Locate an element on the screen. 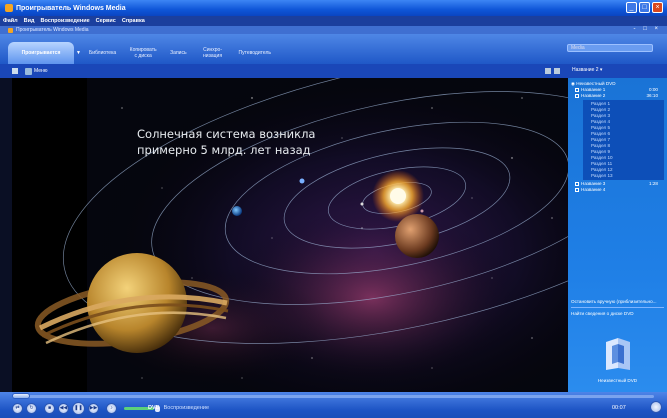 This screenshot has width=667, height=418. fullscreen-icon is located at coordinates (548, 71).